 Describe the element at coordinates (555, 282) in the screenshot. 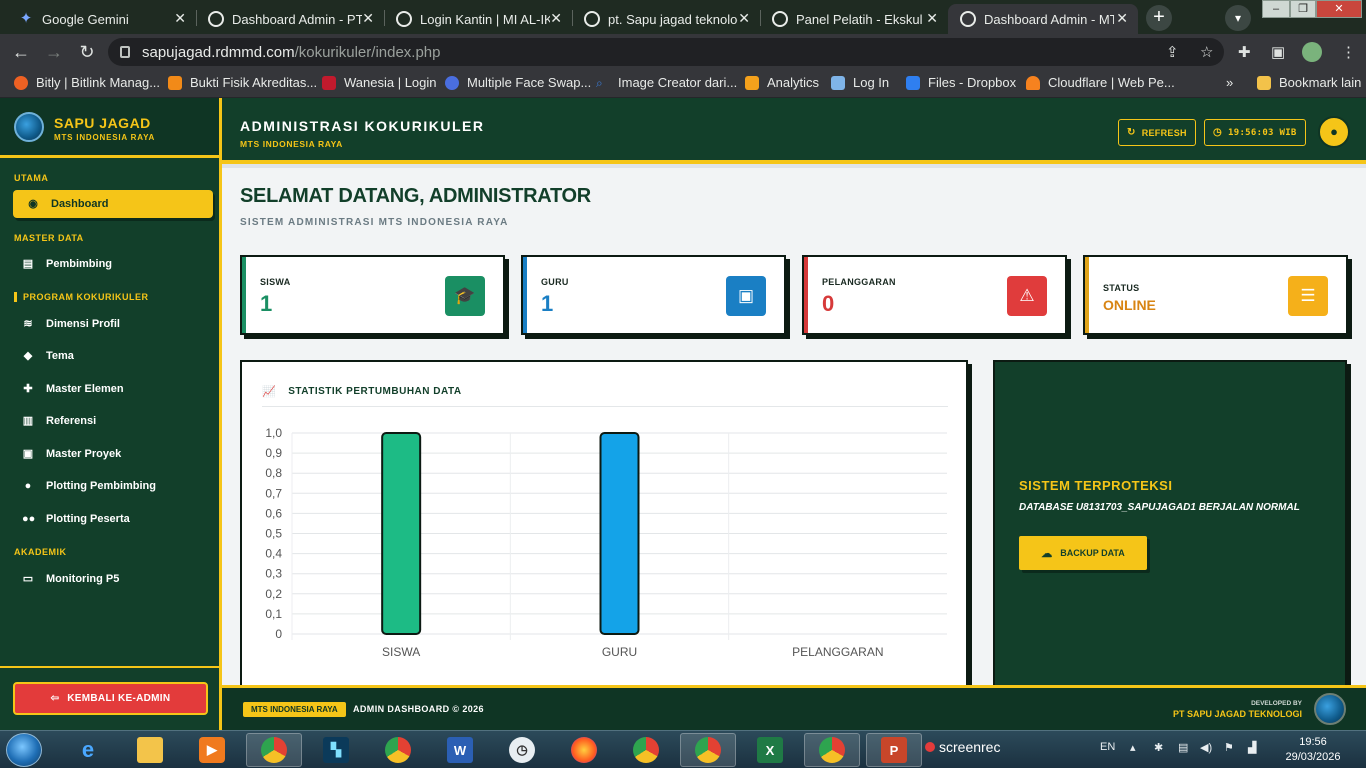

I see `card-label: GURU` at that location.